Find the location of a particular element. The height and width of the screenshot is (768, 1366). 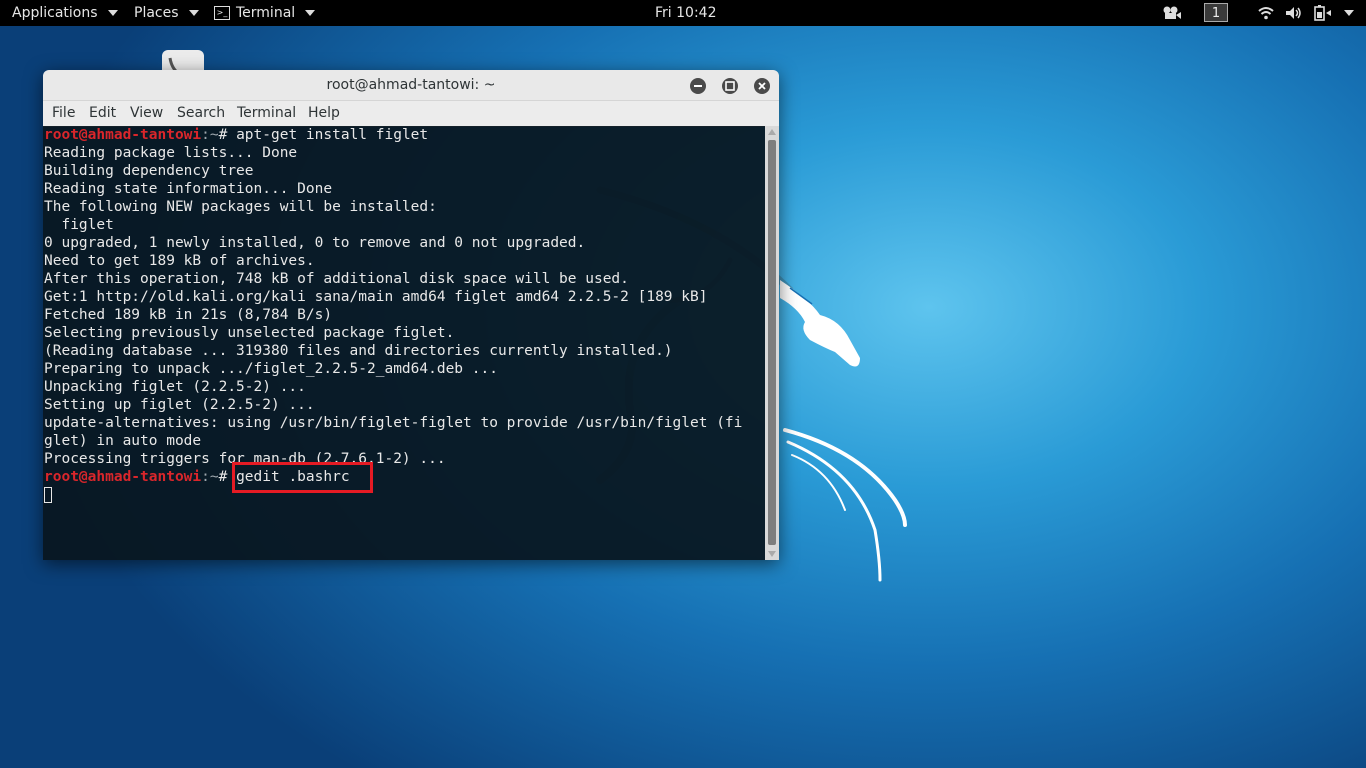

menu-file: File is located at coordinates (63, 113).